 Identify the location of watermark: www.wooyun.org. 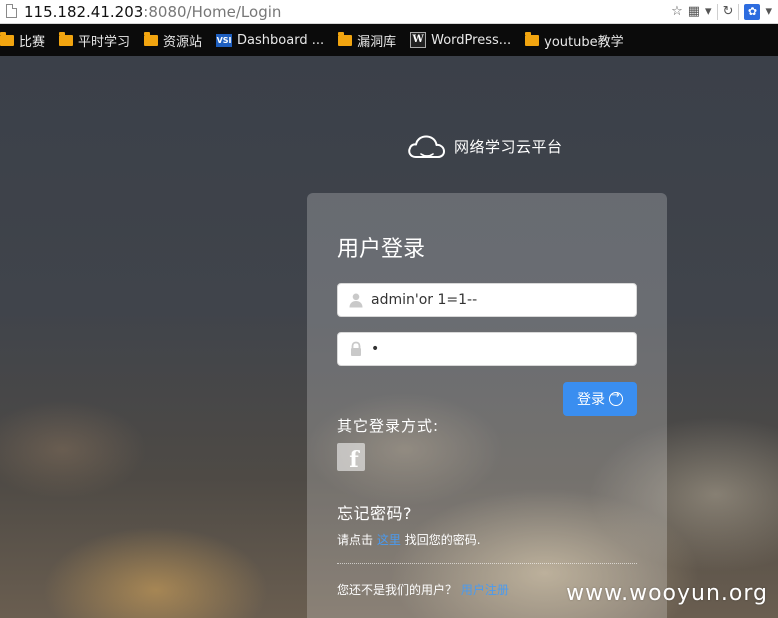
(667, 593).